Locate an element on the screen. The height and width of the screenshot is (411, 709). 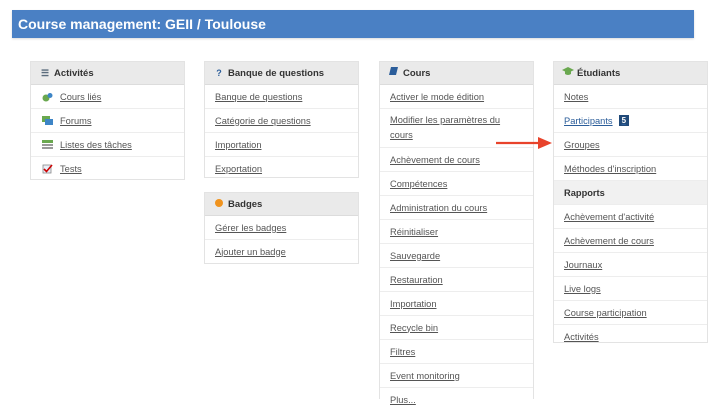
item-label: Ajouter un badge is located at coordinates (250, 251).